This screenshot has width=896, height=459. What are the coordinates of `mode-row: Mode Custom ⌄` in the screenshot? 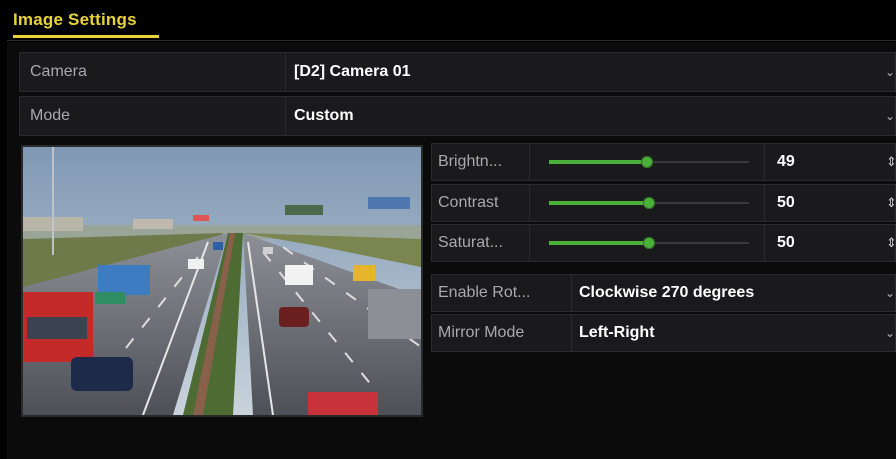 It's located at (457, 116).